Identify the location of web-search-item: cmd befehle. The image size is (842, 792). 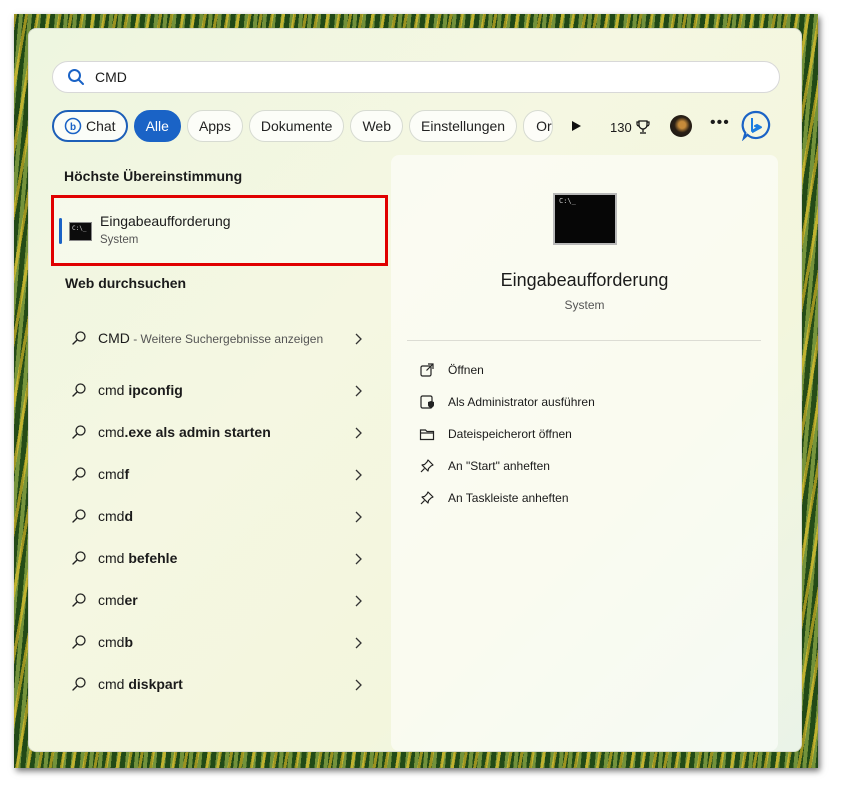
(220, 558).